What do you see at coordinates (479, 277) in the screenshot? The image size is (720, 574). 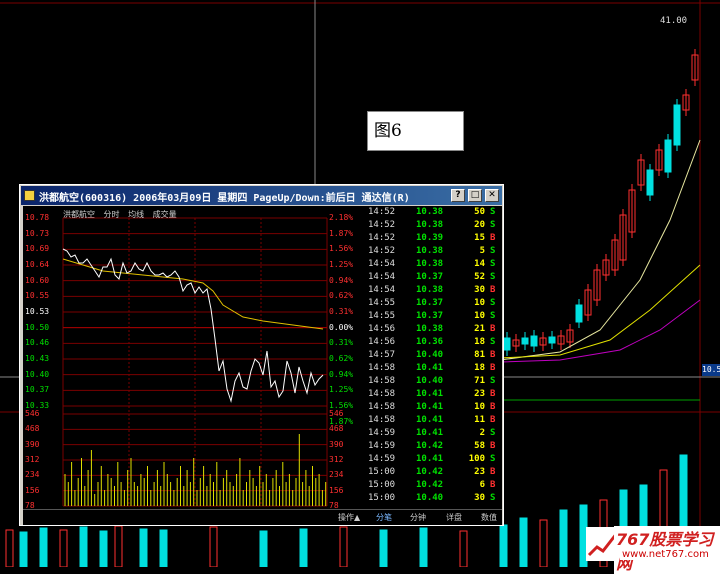 I see `trade-volume: 52` at bounding box center [479, 277].